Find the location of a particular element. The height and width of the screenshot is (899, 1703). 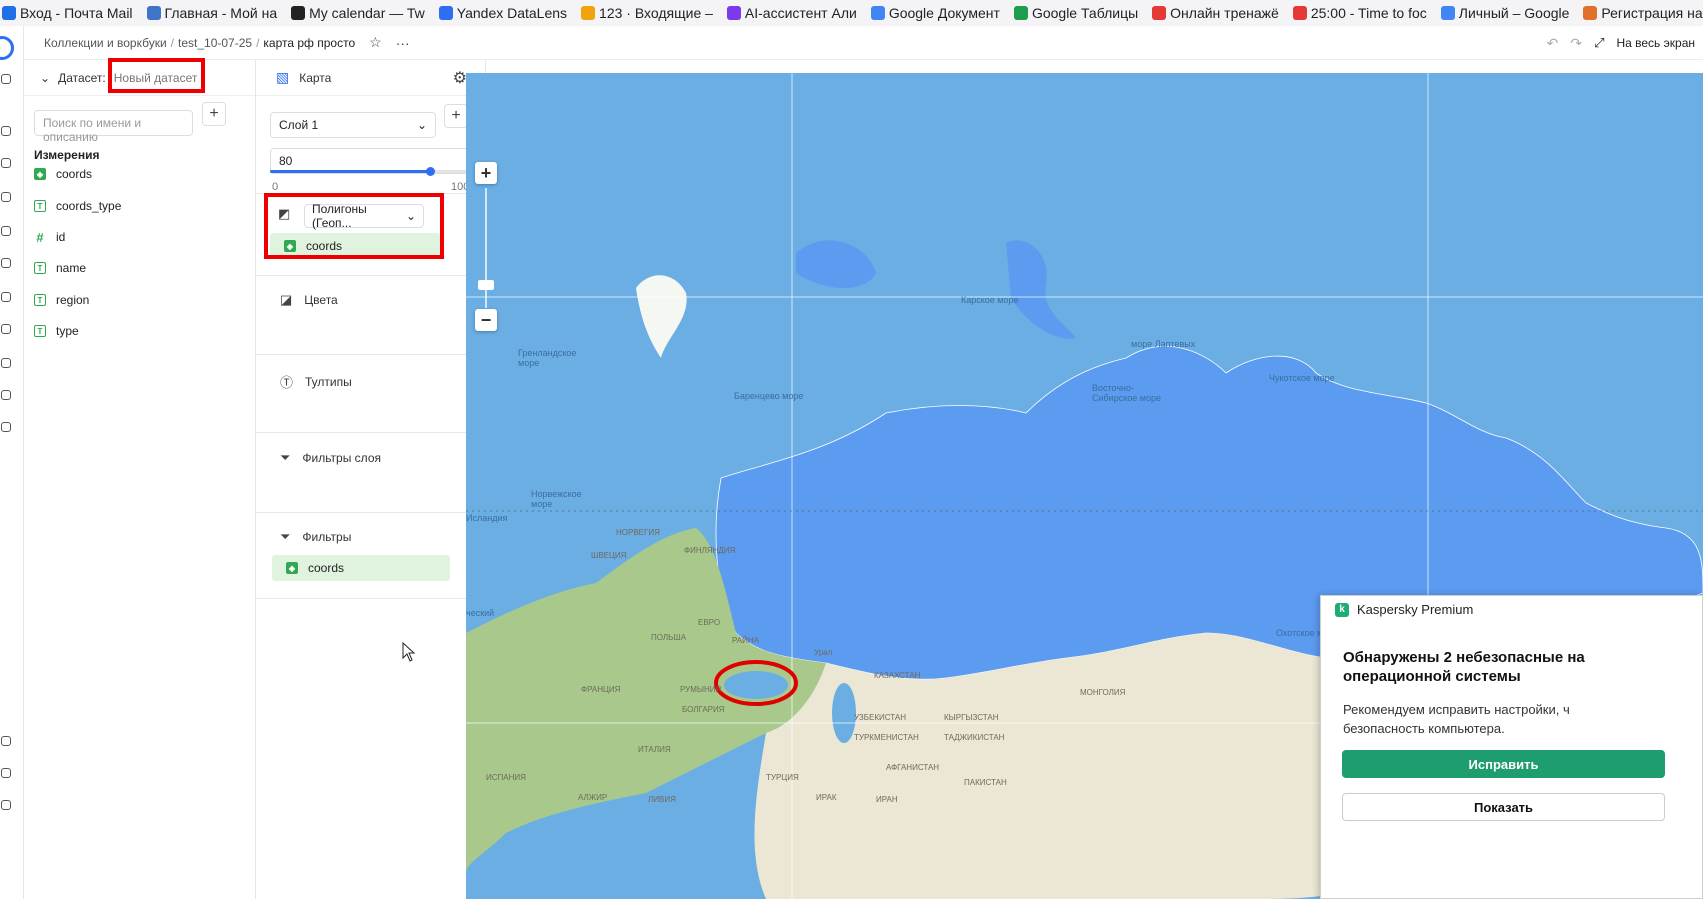

layer-filters-section: ⏷ Фильтры слоя is located at coordinates (330, 458).